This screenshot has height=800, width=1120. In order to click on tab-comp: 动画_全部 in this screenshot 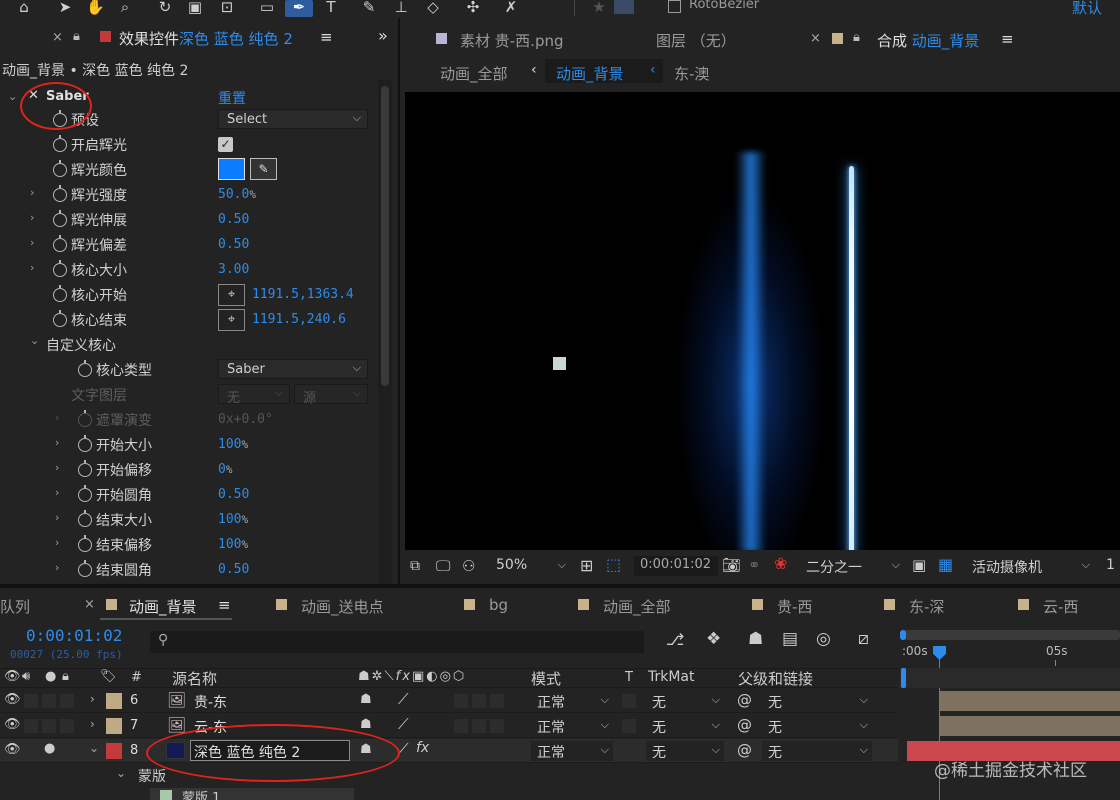, I will do `click(637, 606)`.